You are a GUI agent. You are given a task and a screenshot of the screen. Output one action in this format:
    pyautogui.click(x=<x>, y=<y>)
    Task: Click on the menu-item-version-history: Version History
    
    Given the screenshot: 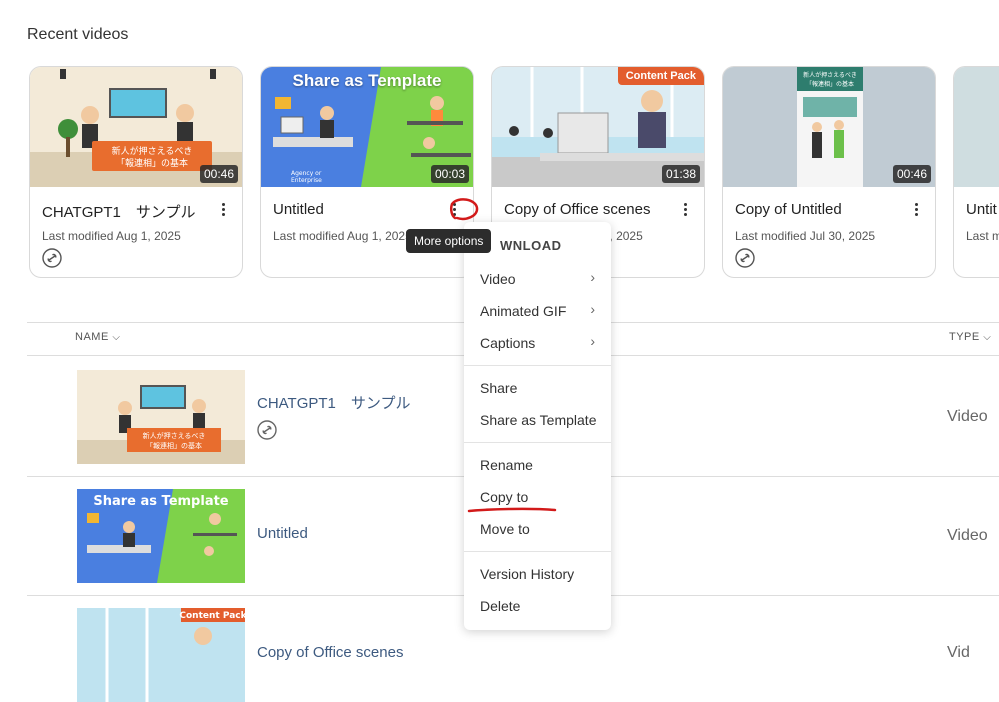 What is the action you would take?
    pyautogui.click(x=527, y=574)
    